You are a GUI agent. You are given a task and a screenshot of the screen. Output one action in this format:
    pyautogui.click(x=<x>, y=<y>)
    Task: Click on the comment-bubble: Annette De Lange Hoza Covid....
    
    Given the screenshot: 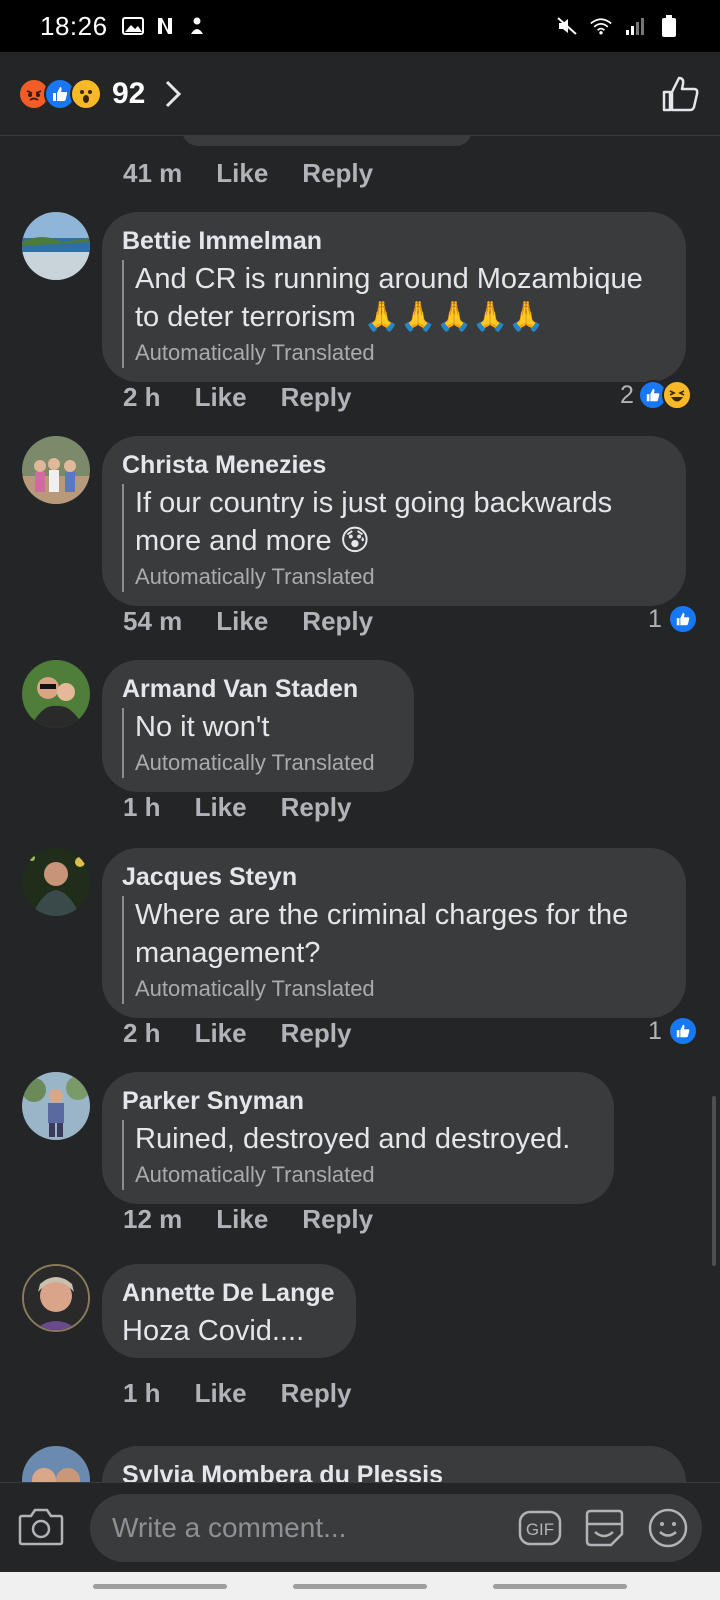 What is the action you would take?
    pyautogui.click(x=229, y=1311)
    